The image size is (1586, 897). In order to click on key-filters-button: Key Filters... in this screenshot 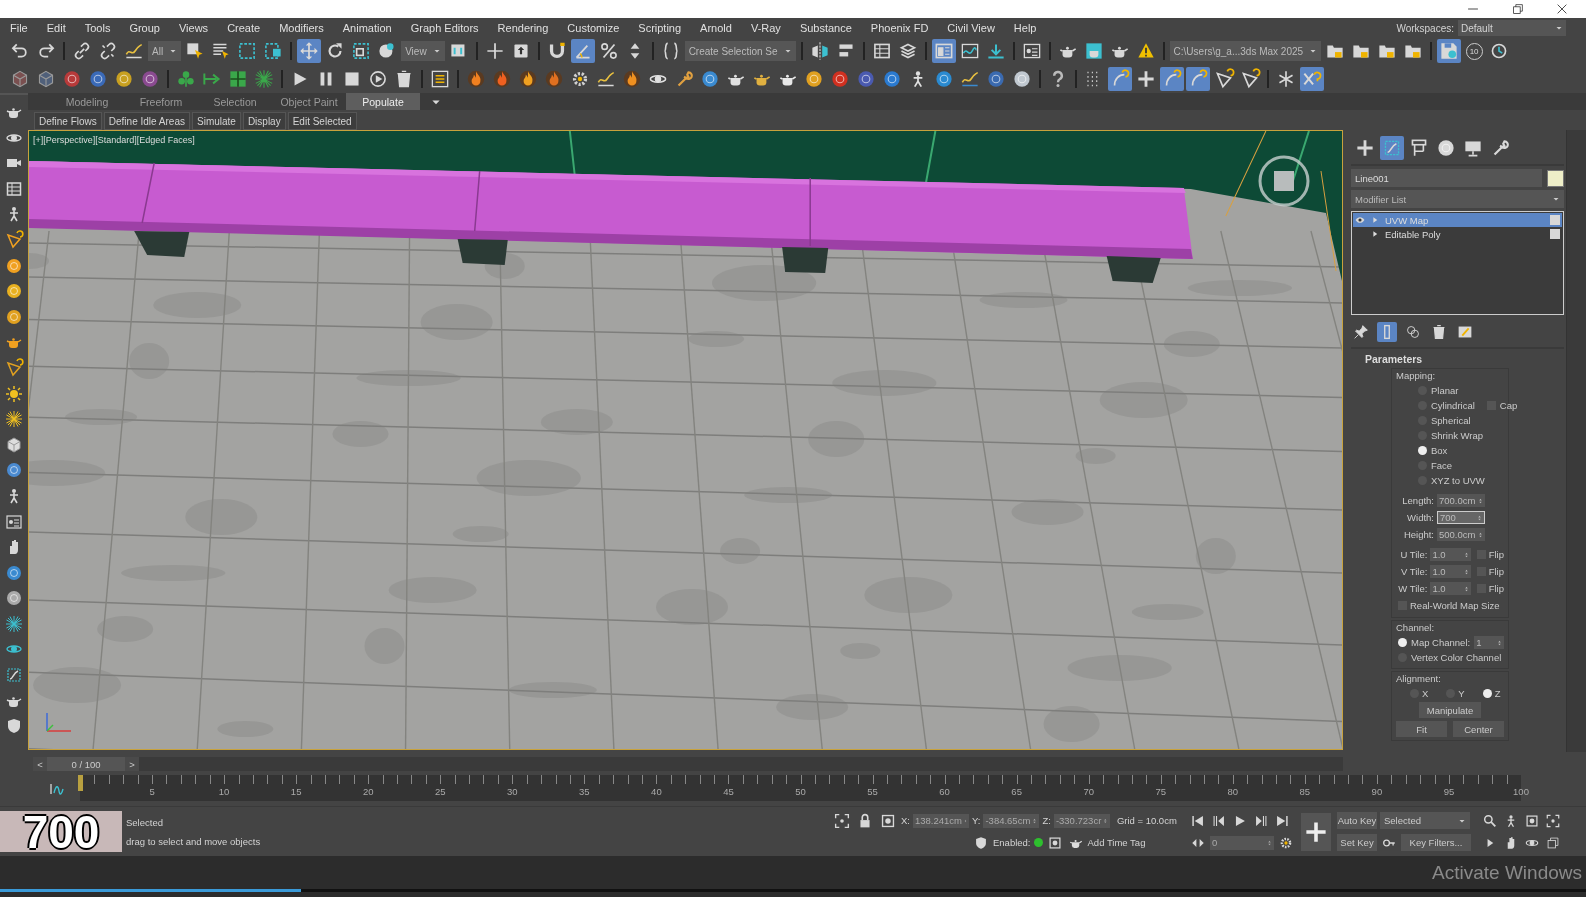, I will do `click(1436, 842)`.